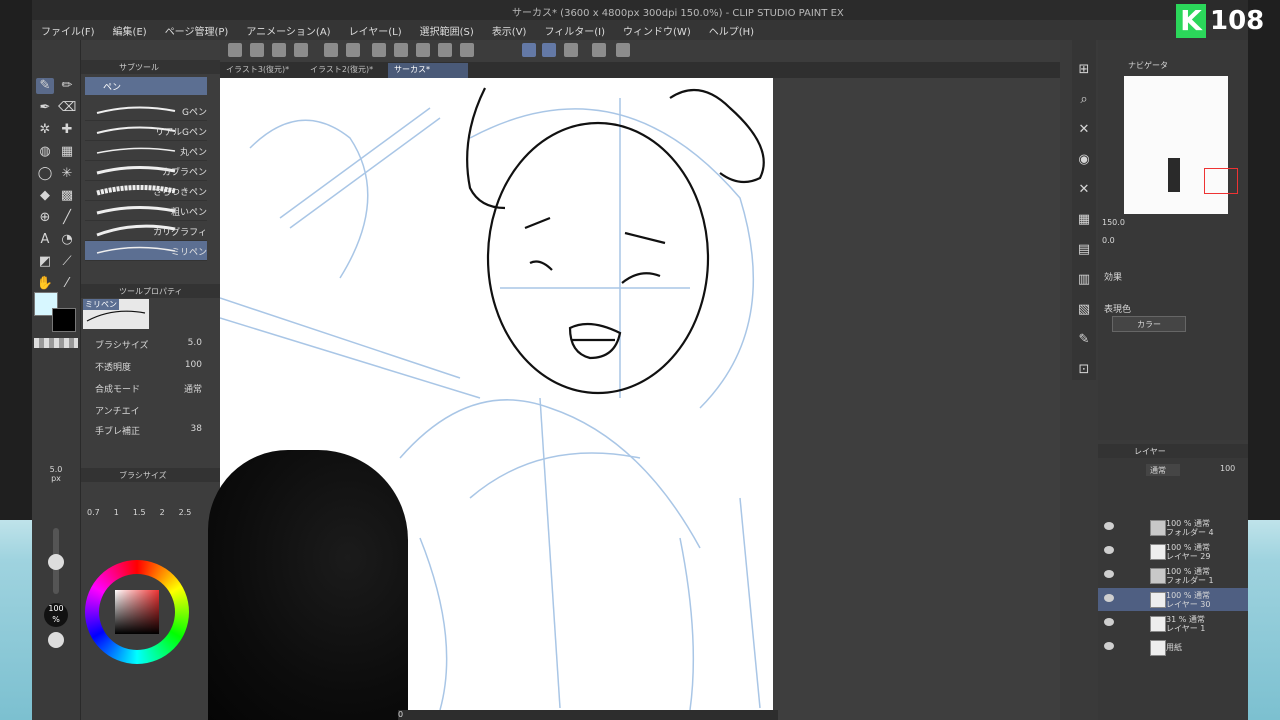  I want to click on pen-tool-icon: ✎, so click(45, 86).